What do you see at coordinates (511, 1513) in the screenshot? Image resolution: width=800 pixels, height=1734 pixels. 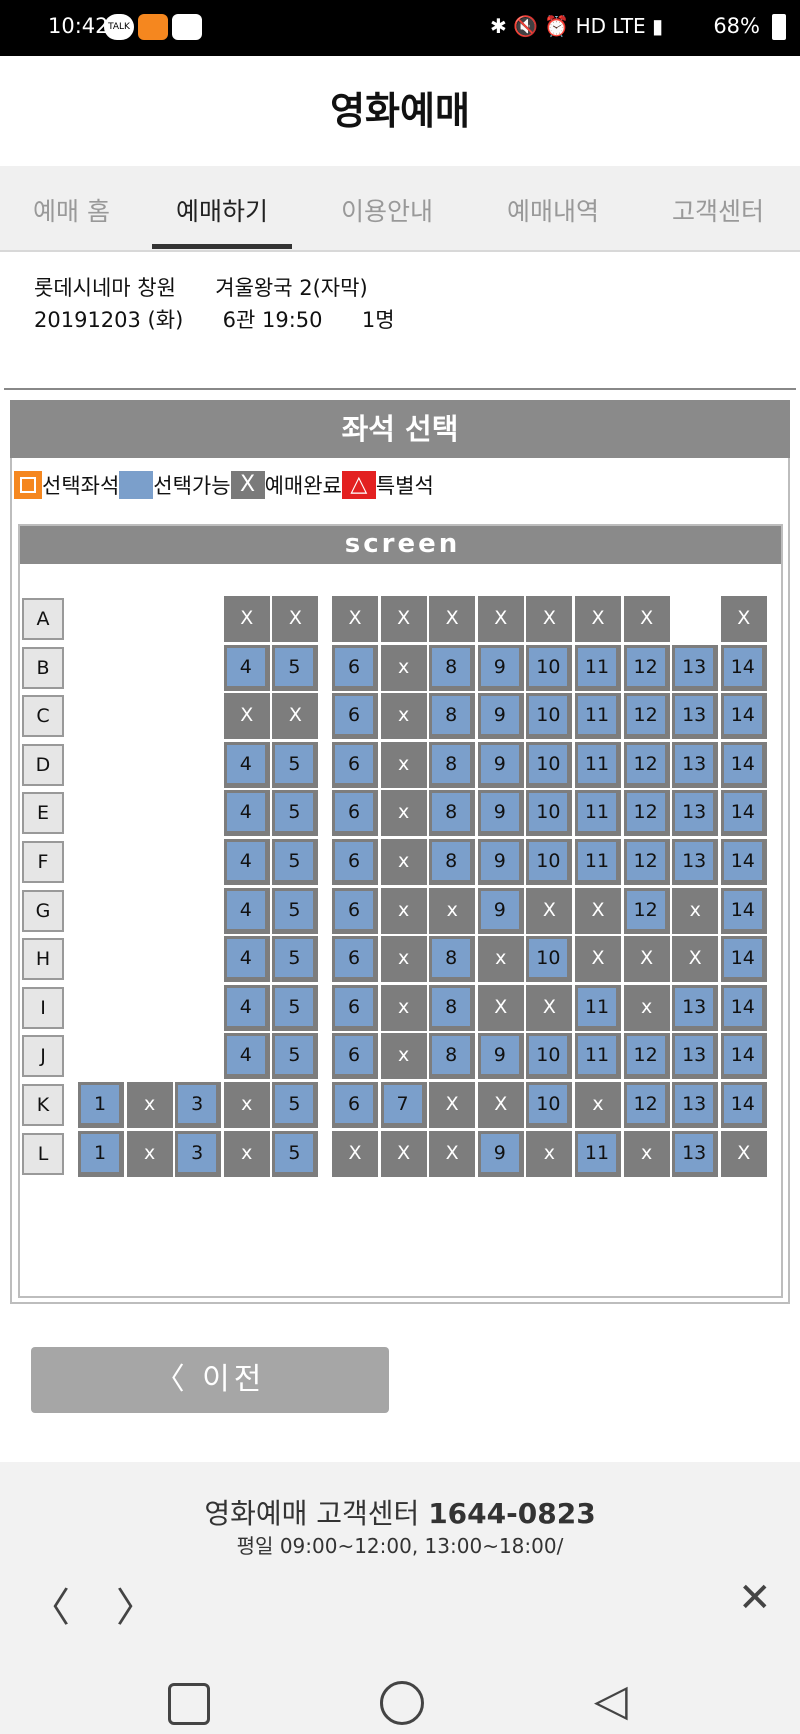 I see `customer-center-phone: 1644-0823` at bounding box center [511, 1513].